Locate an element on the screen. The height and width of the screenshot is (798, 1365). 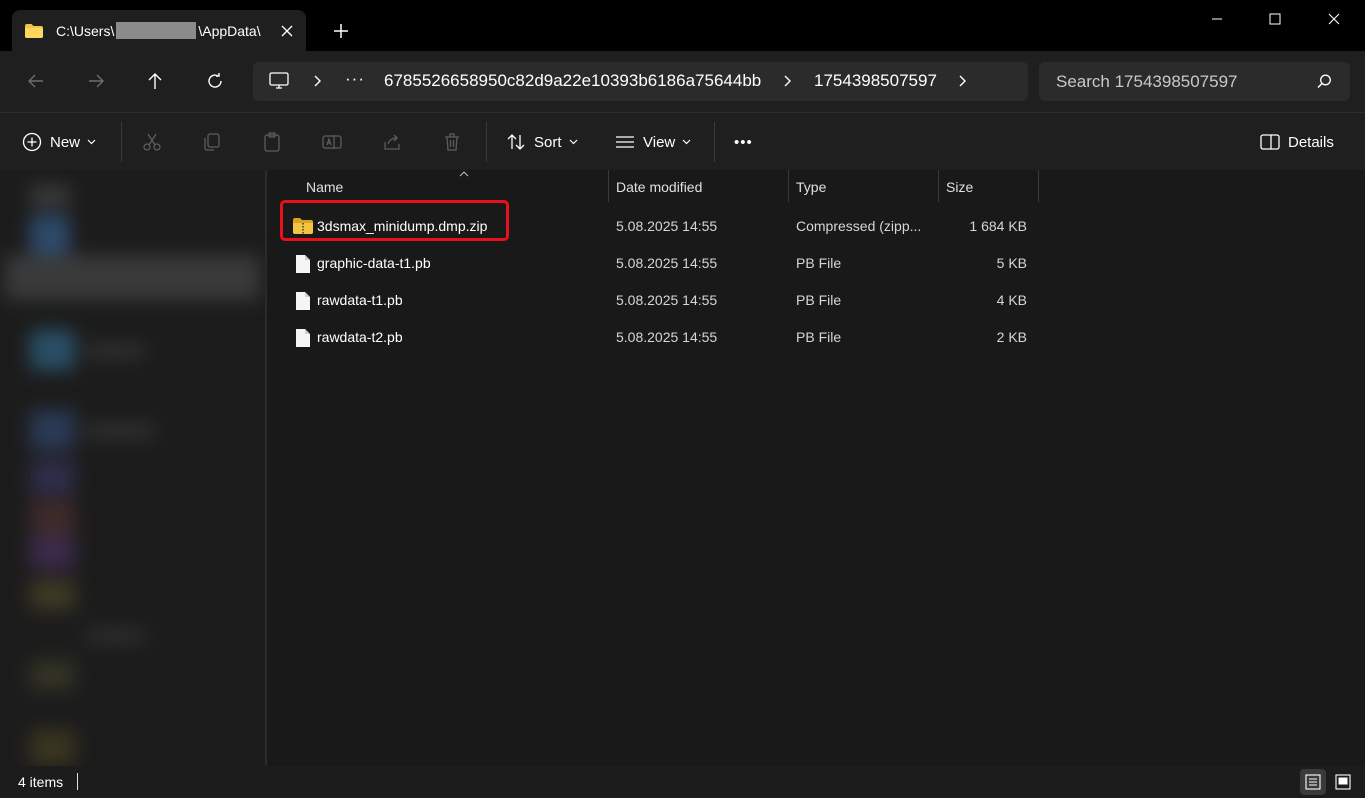
tiles-view-button is located at coordinates (1343, 782).